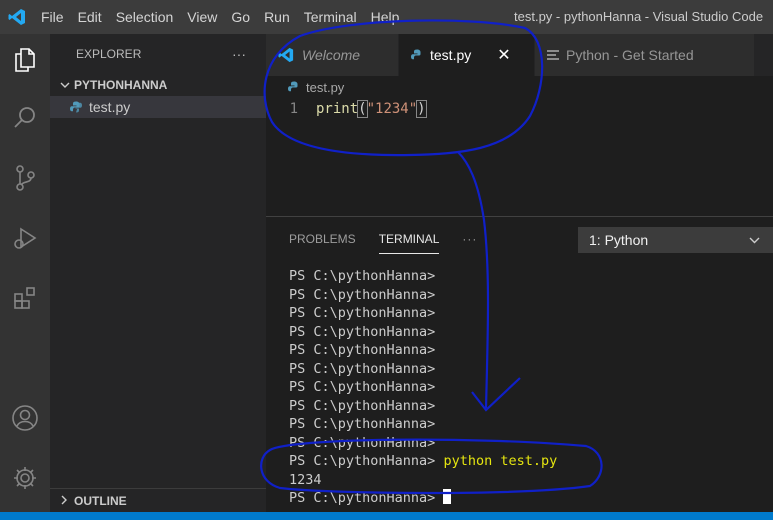  What do you see at coordinates (25, 478) in the screenshot?
I see `settings-gear-icon` at bounding box center [25, 478].